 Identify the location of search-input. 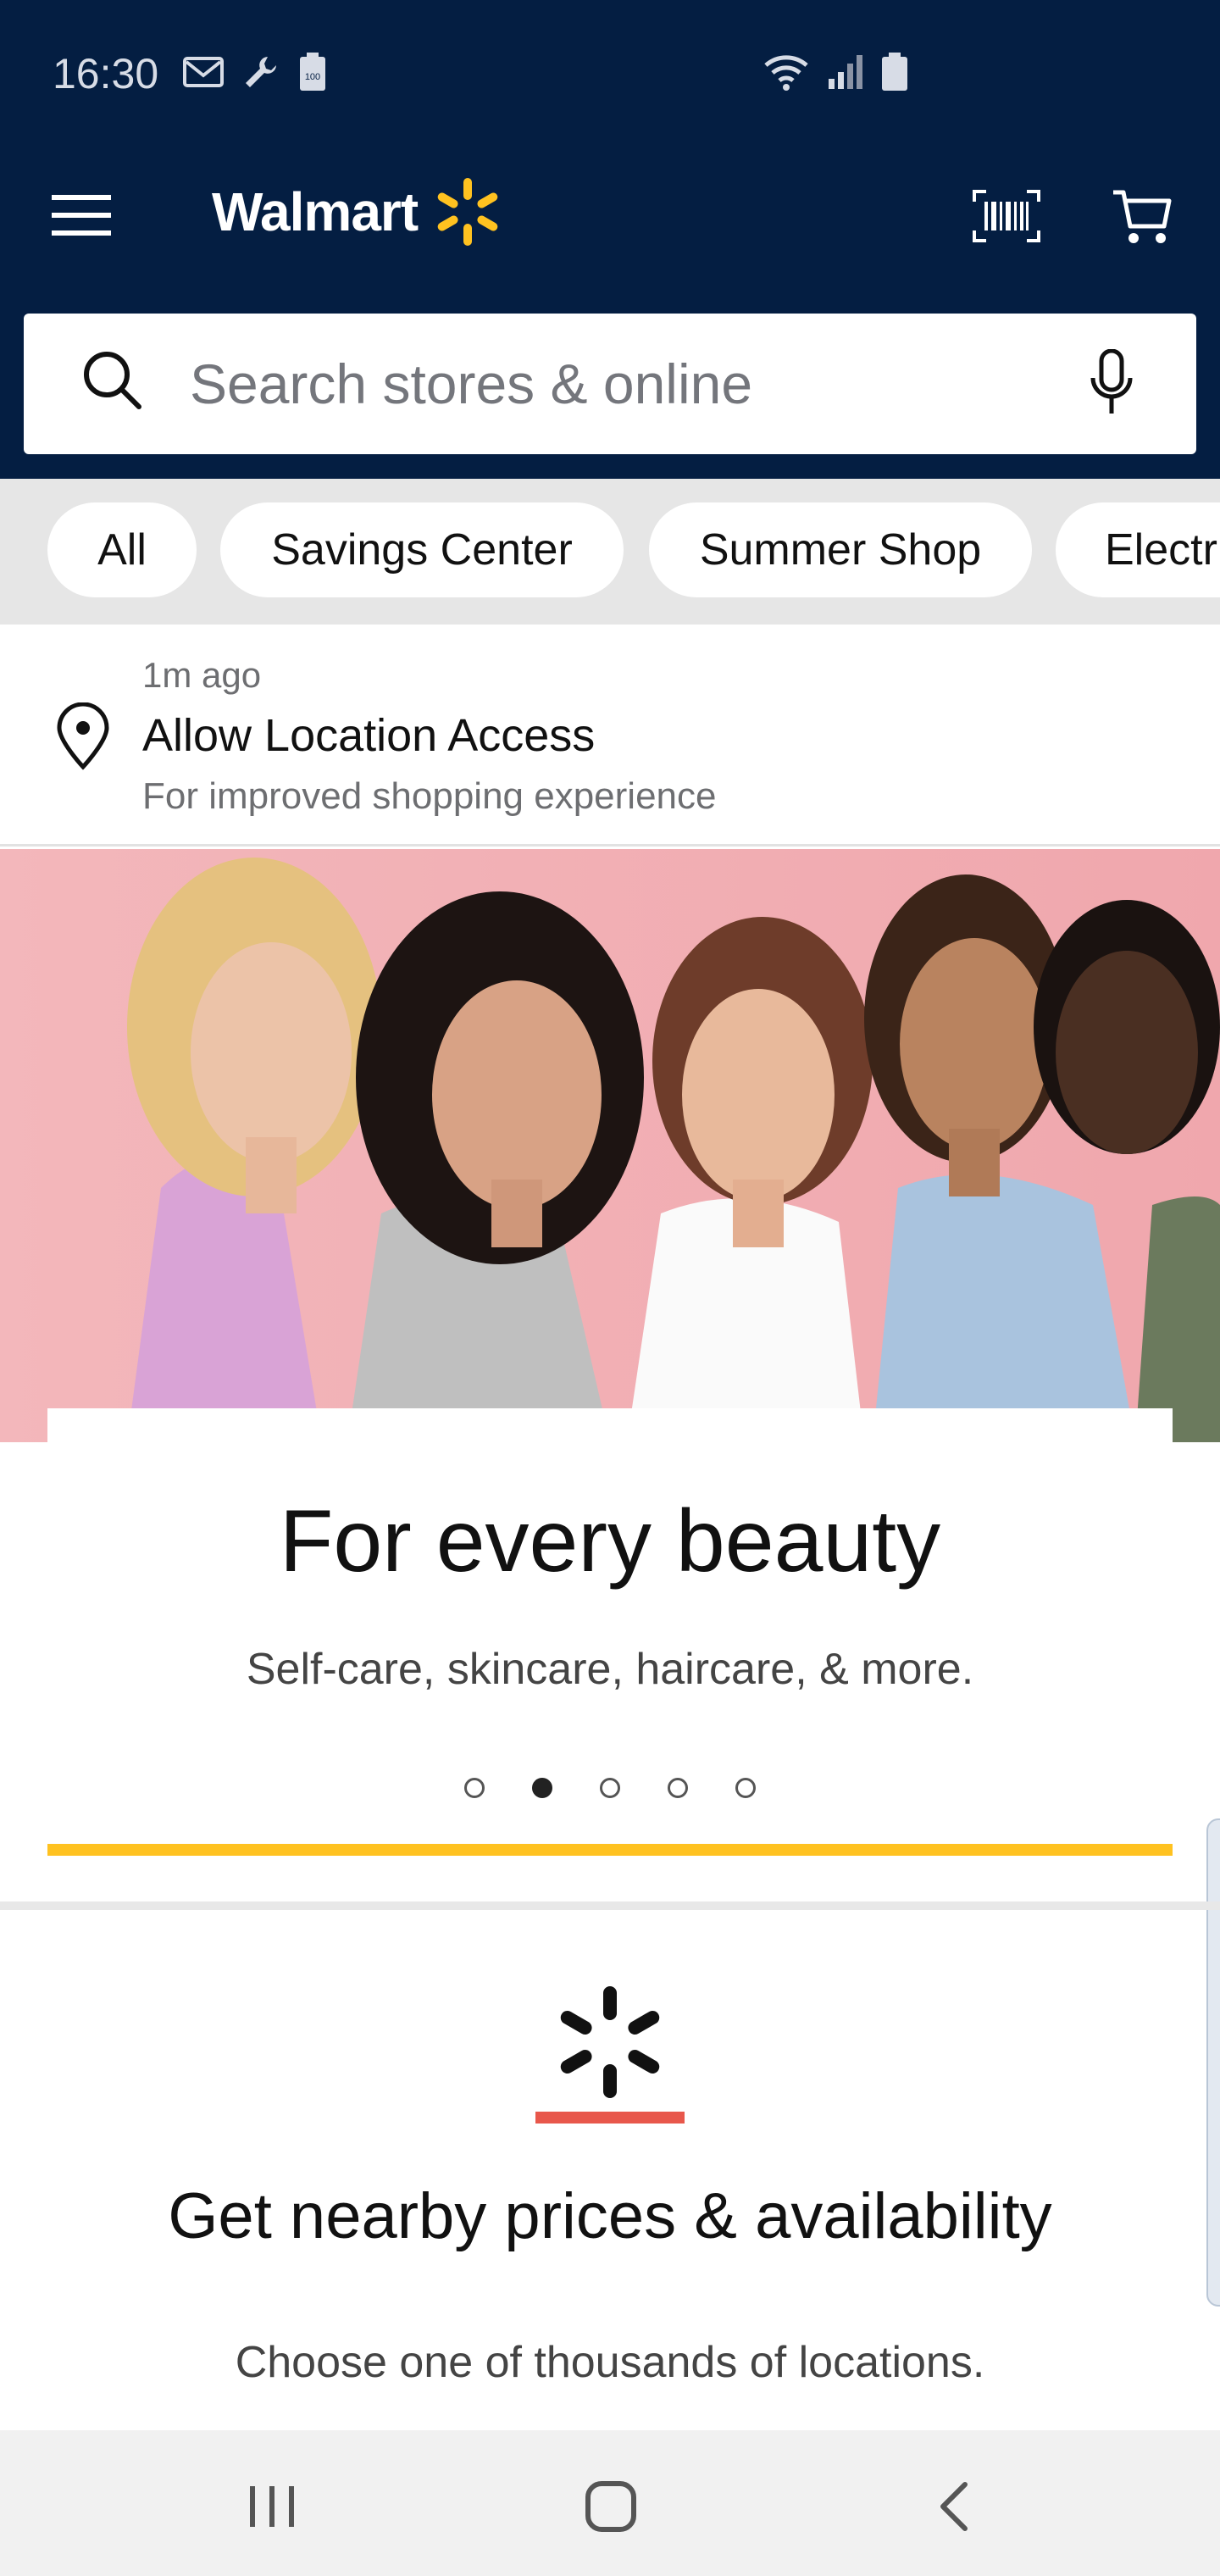
(613, 384).